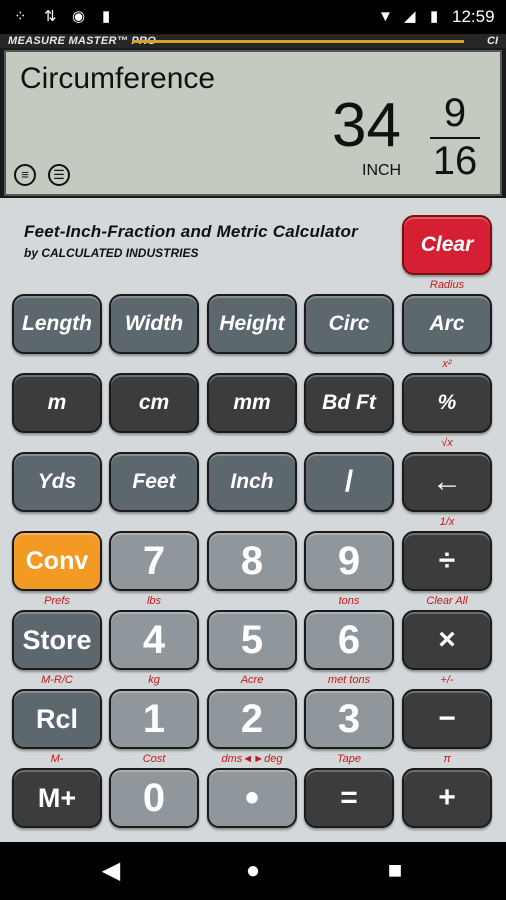 Image resolution: width=506 pixels, height=900 pixels. What do you see at coordinates (154, 640) in the screenshot?
I see `digit-4-button: 4` at bounding box center [154, 640].